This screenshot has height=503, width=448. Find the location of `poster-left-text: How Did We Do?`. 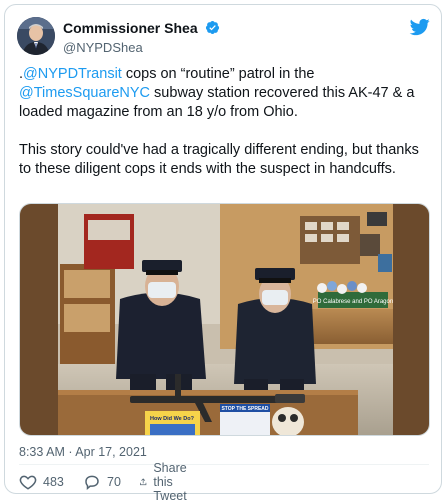

poster-left-text: How Did We Do? is located at coordinates (172, 419).